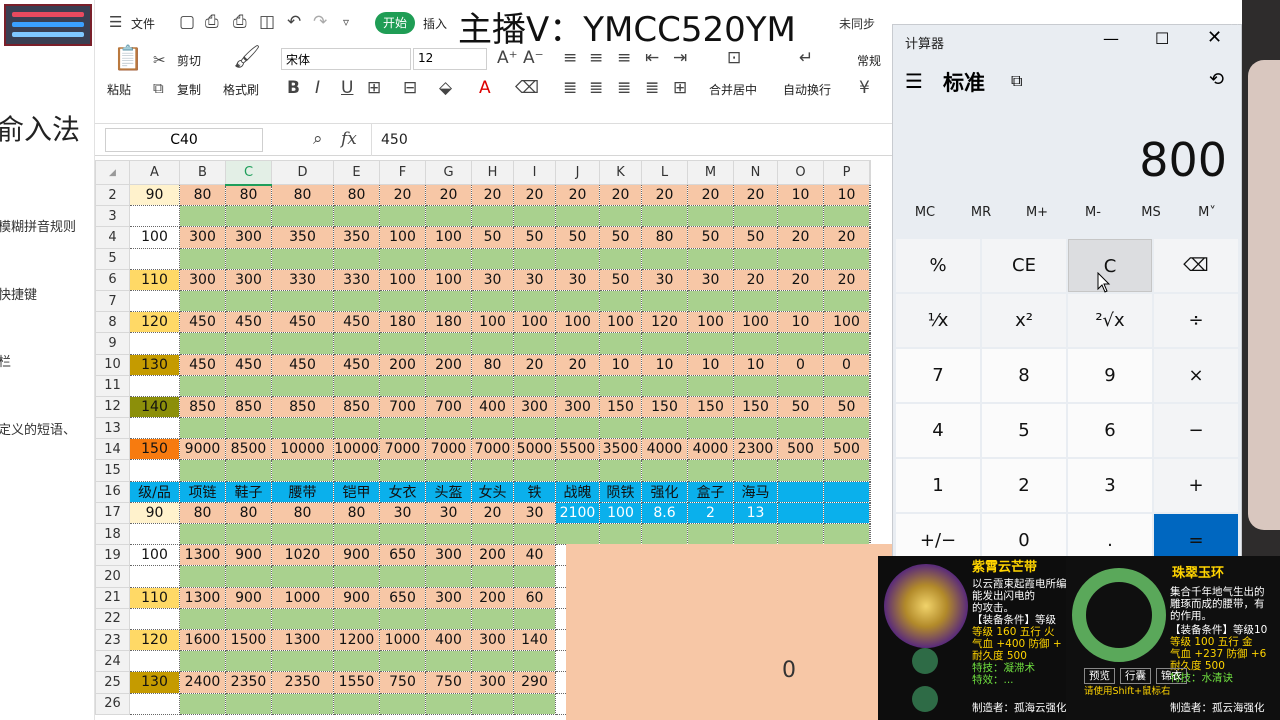 The image size is (1280, 720). What do you see at coordinates (577, 513) in the screenshot?
I see `cell: 2100` at bounding box center [577, 513].